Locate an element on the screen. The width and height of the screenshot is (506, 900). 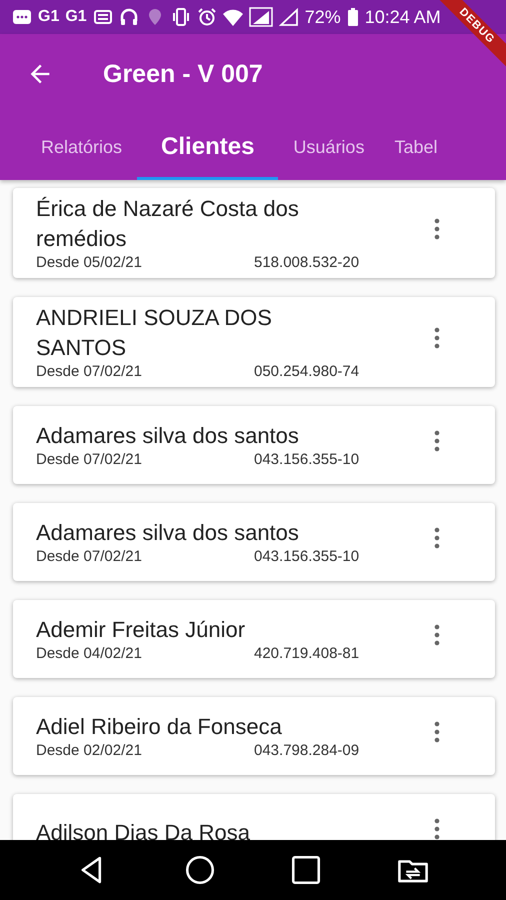
client-name: ANDRIELI SOUZA DOS SANTOS is located at coordinates (154, 333).